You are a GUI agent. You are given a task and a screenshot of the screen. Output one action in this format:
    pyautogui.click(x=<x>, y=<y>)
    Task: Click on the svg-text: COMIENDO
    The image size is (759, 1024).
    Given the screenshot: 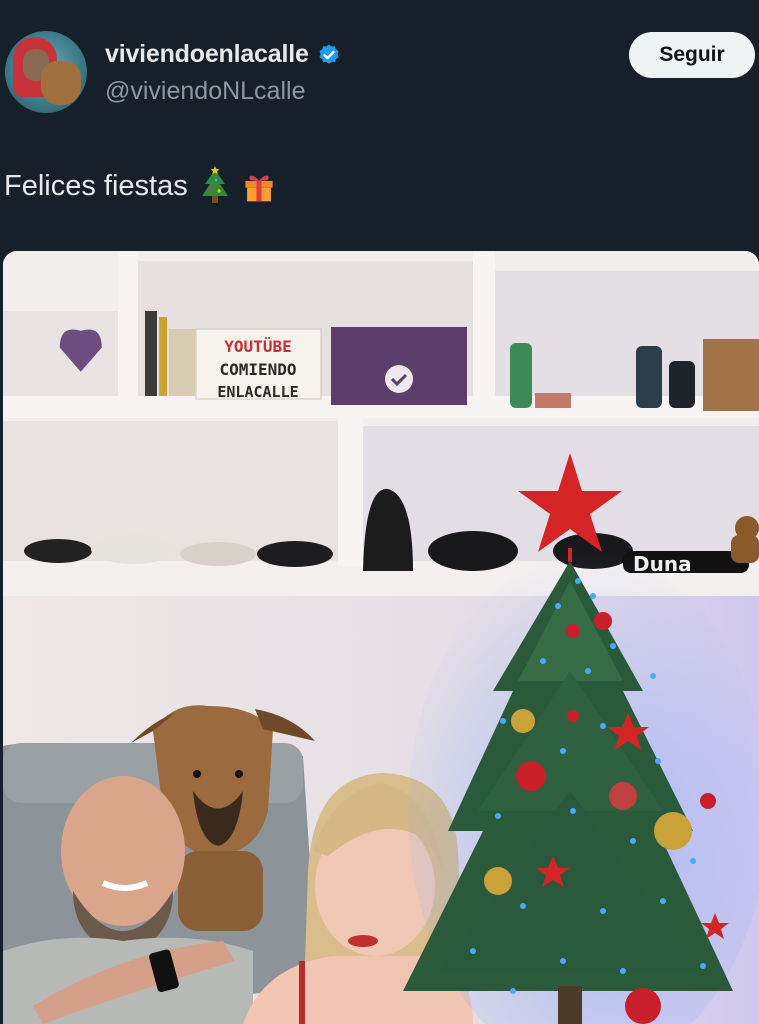 What is the action you would take?
    pyautogui.click(x=257, y=369)
    